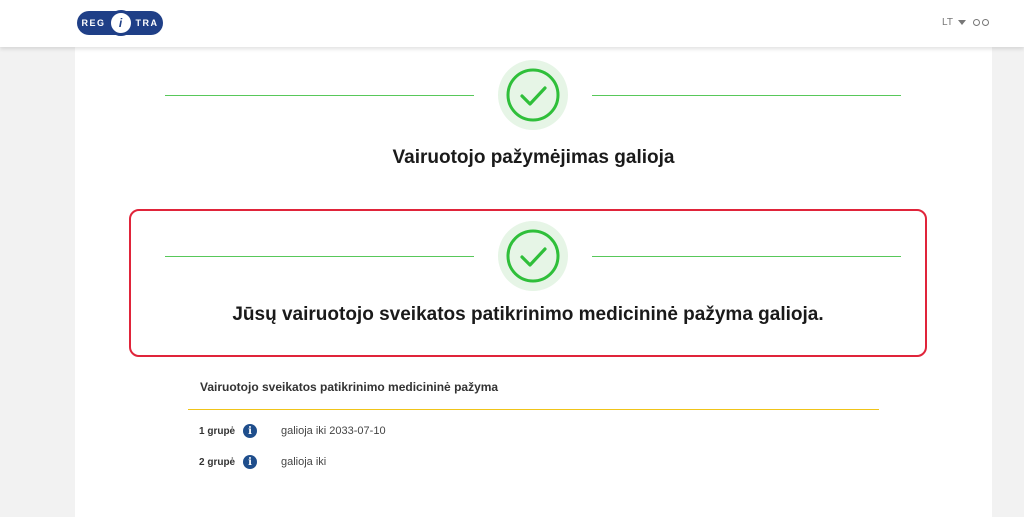 The width and height of the screenshot is (1024, 517). Describe the element at coordinates (217, 462) in the screenshot. I see `group-label: 2 grupė` at that location.